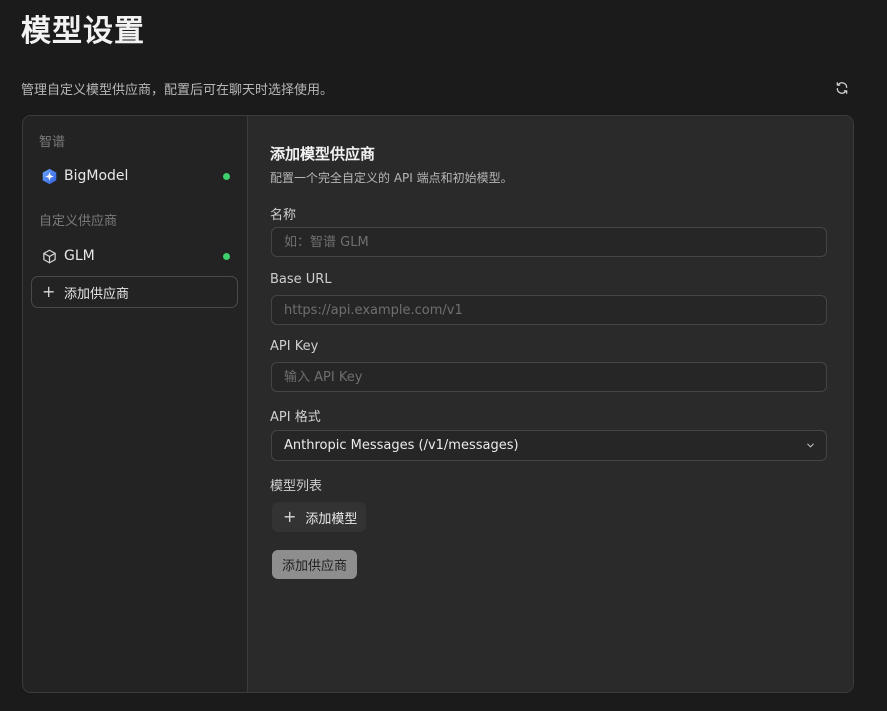 The height and width of the screenshot is (711, 887). I want to click on base-url-input, so click(549, 310).